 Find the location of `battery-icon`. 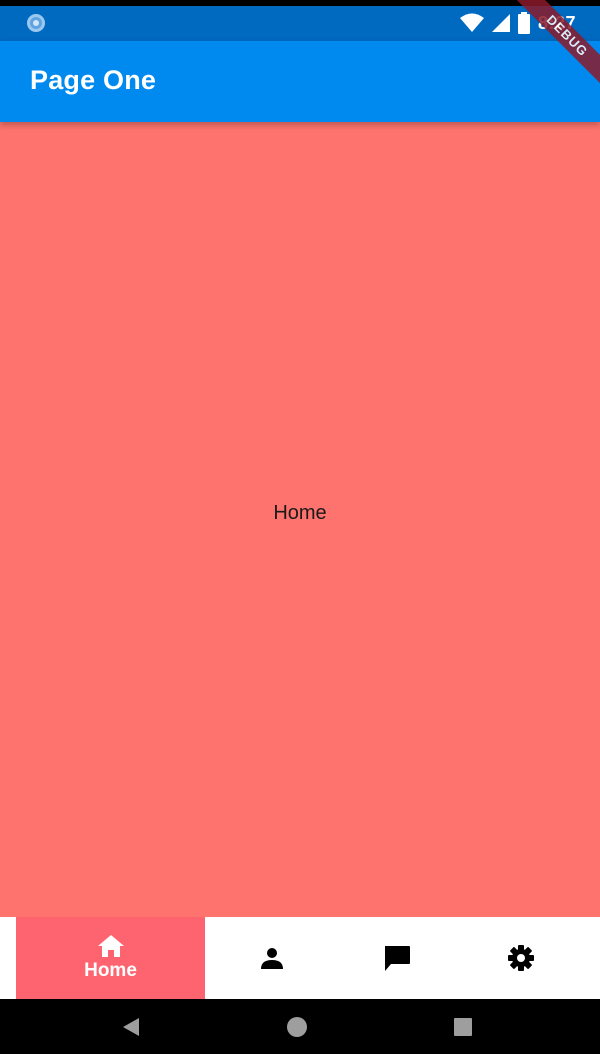

battery-icon is located at coordinates (523, 23).